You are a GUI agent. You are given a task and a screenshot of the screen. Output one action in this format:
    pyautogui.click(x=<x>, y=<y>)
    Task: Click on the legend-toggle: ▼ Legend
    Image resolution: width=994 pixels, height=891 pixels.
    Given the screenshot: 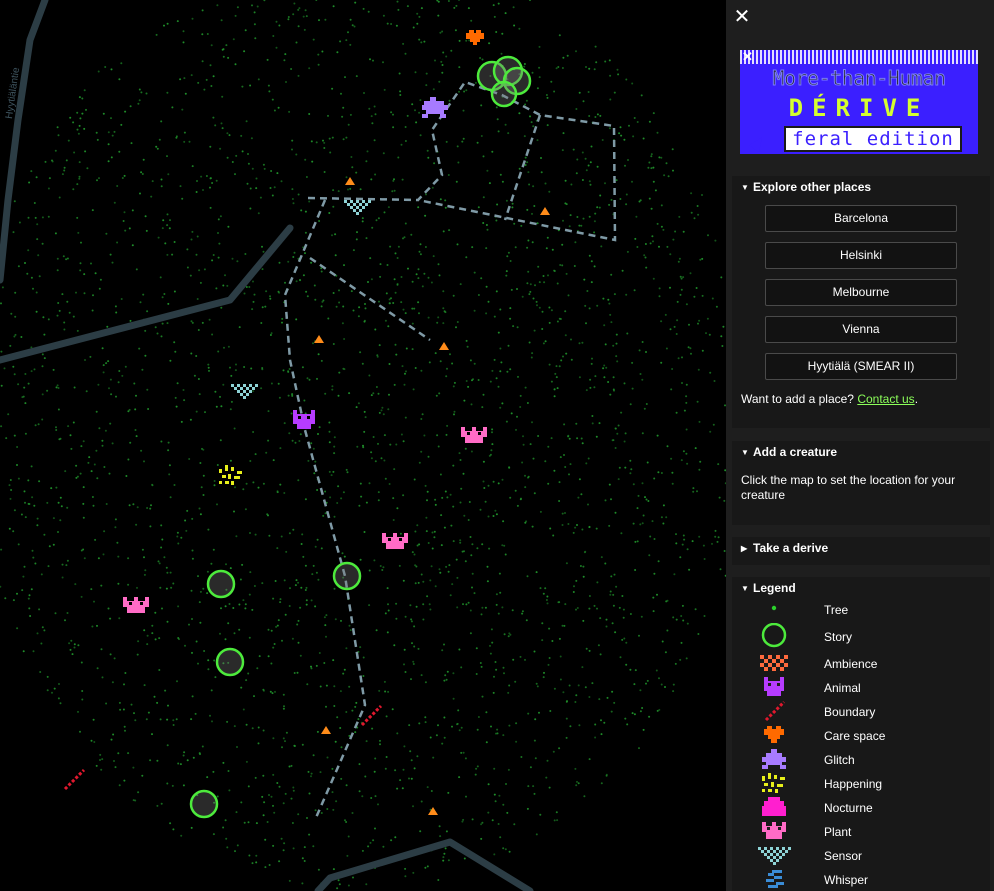 What is the action you would take?
    pyautogui.click(x=768, y=588)
    